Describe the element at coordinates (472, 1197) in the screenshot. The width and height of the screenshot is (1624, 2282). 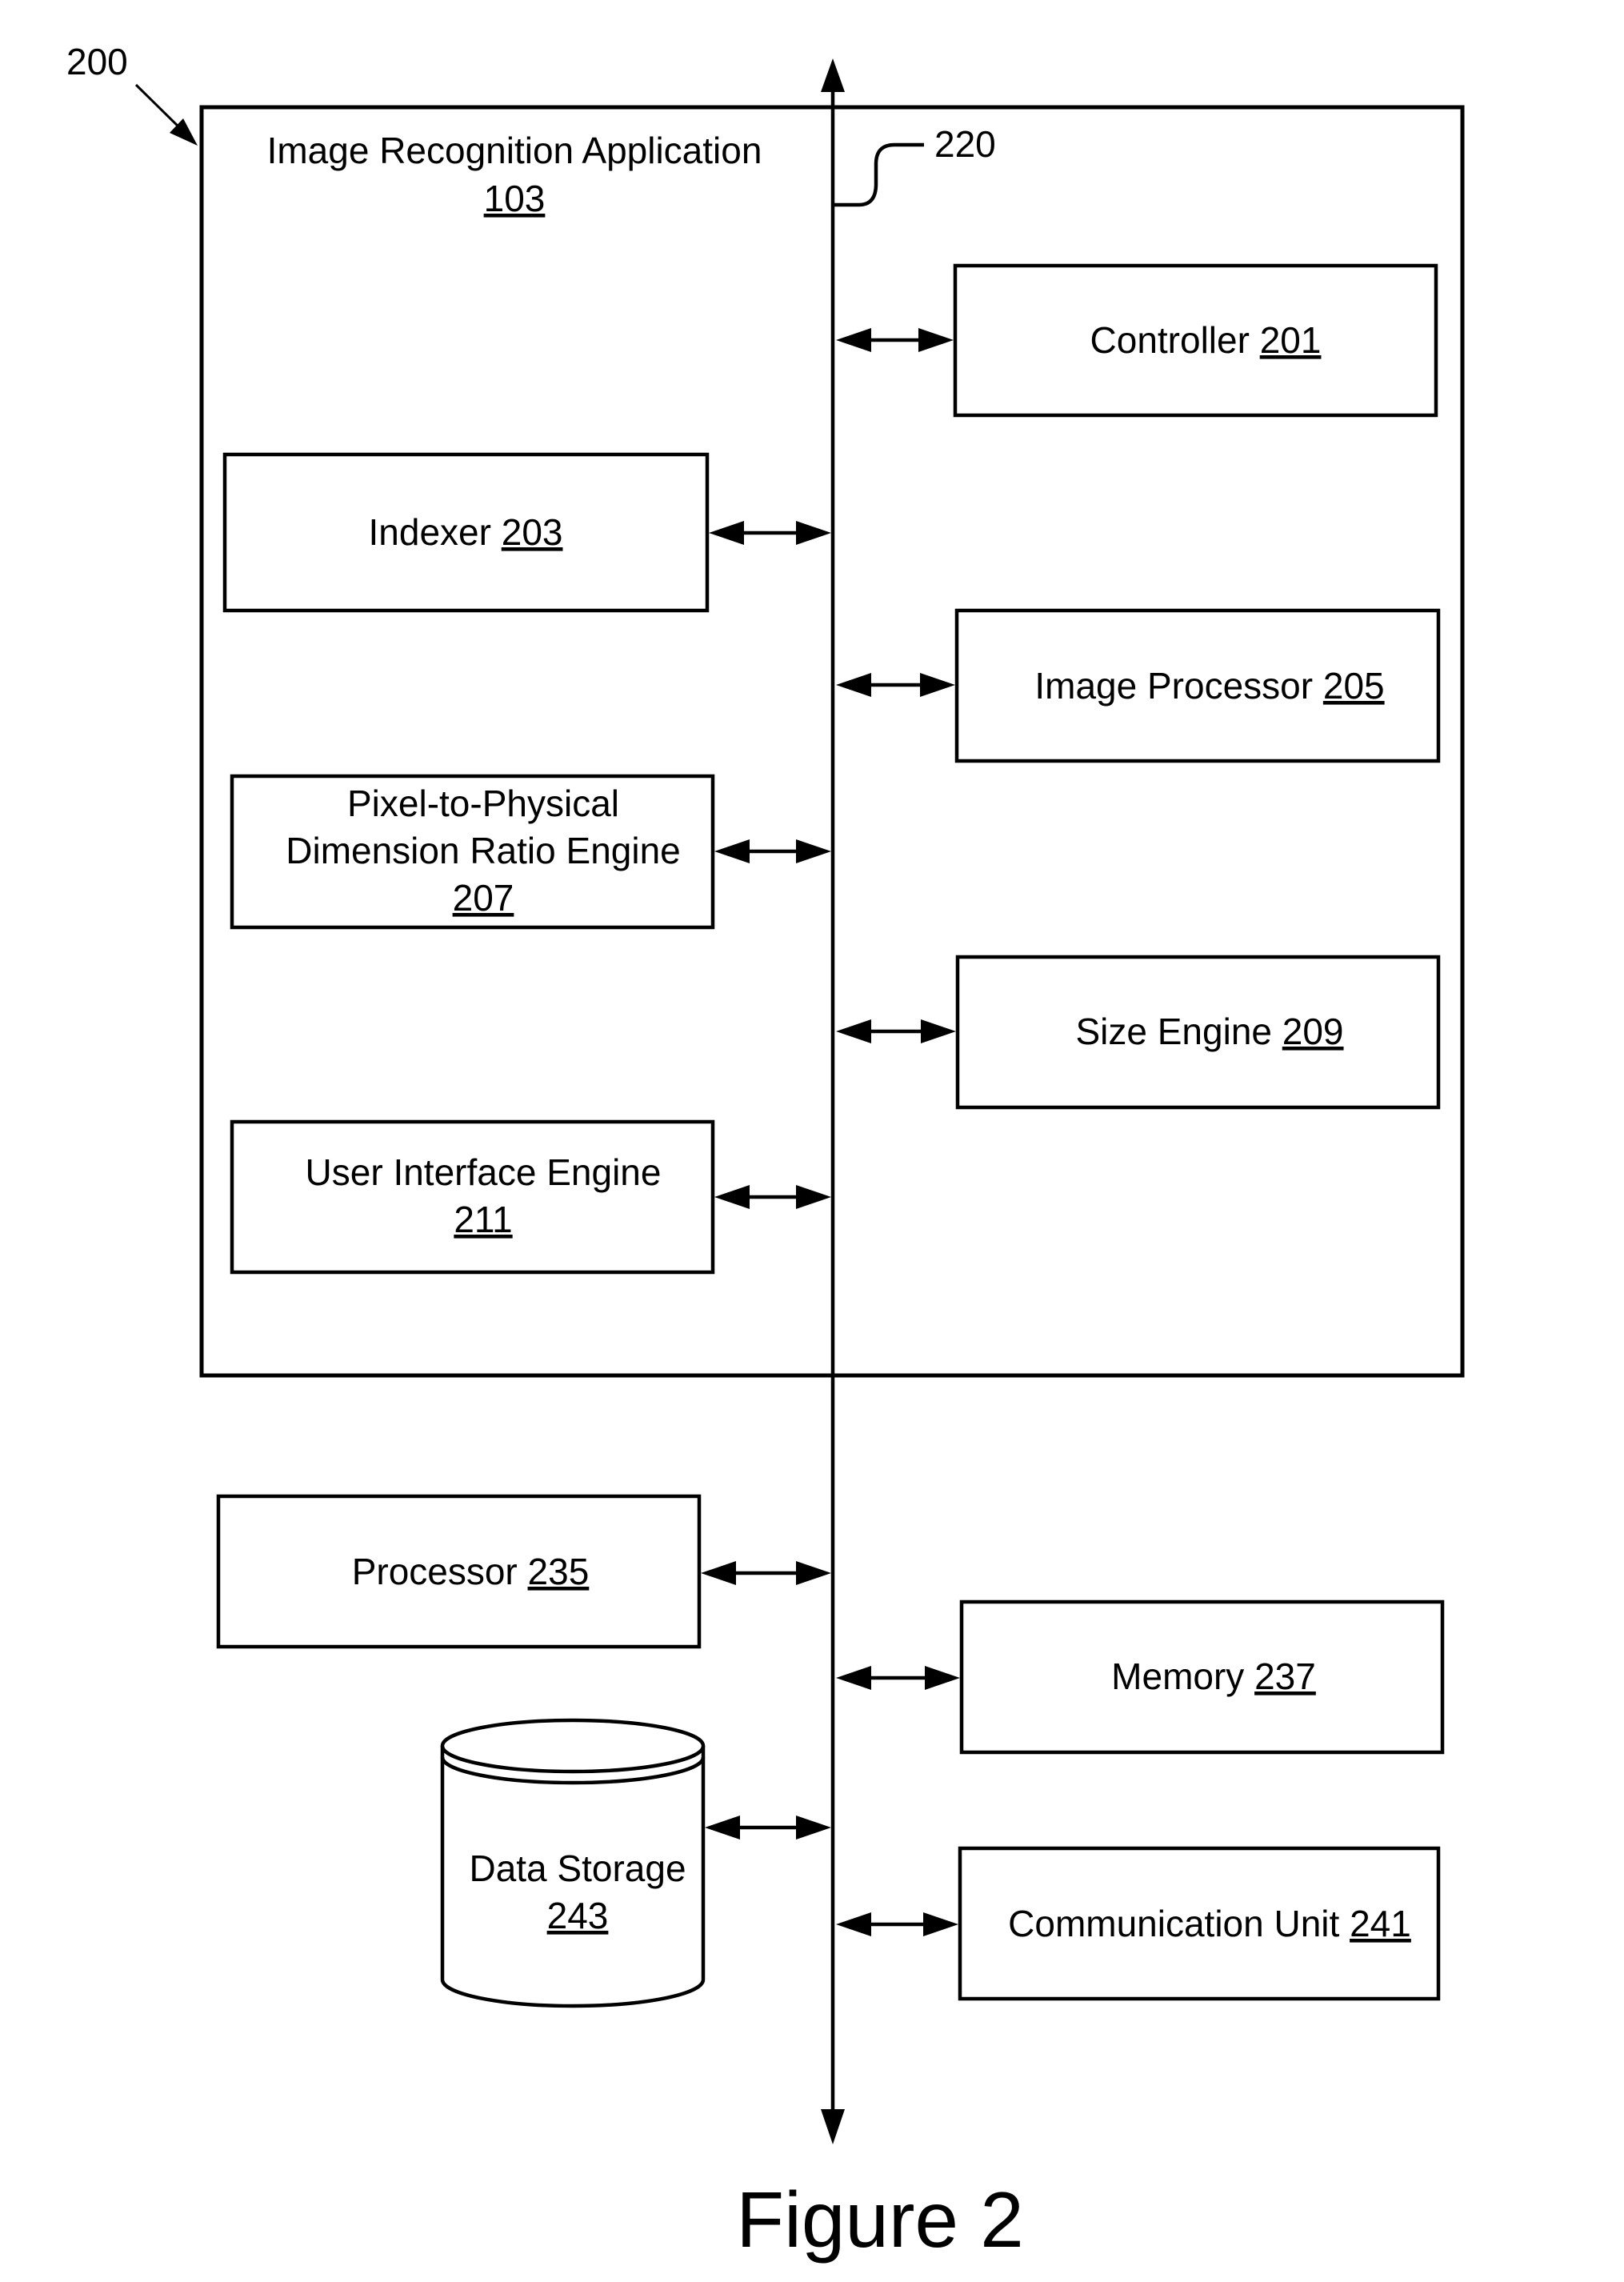
I see `ui-engine-block: User Interface Engine 211` at that location.